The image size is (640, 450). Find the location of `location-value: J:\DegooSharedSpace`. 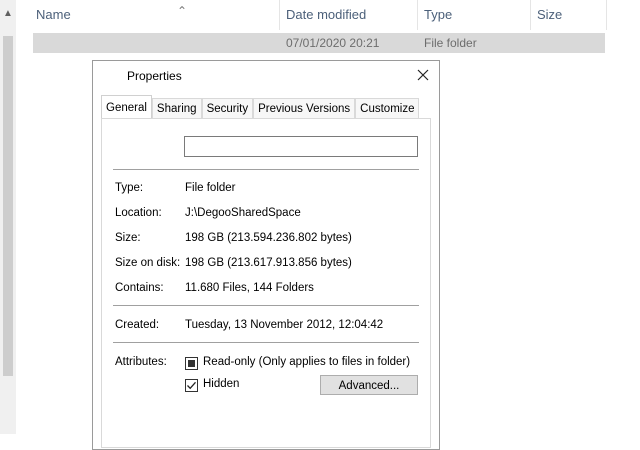

location-value: J:\DegooSharedSpace is located at coordinates (243, 213).